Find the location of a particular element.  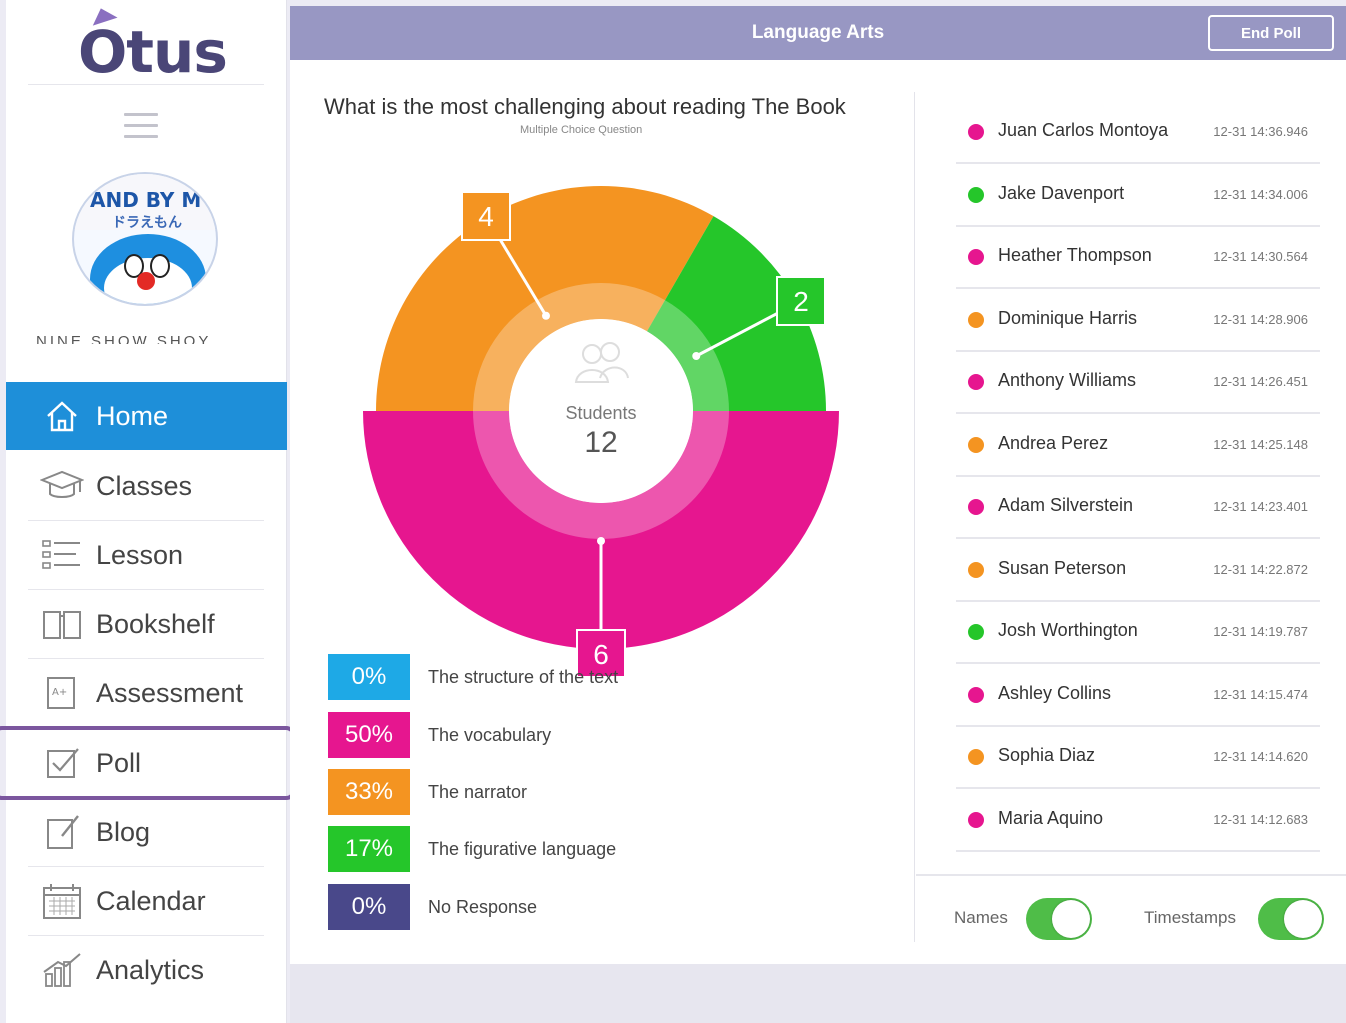

response-row: Dominique Harris 12-31 14:28.906 is located at coordinates (1138, 321).